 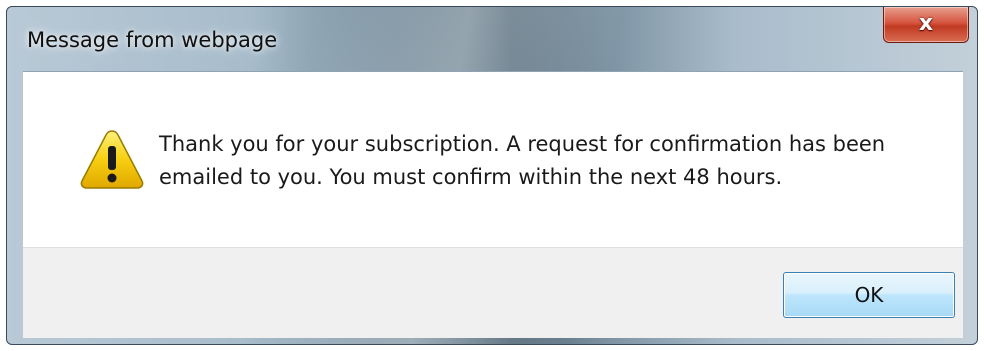 What do you see at coordinates (112, 159) in the screenshot?
I see `warning-icon` at bounding box center [112, 159].